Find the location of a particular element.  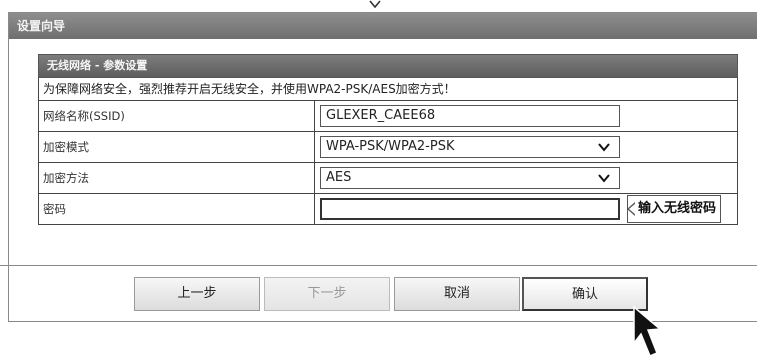

password-input is located at coordinates (470, 209).